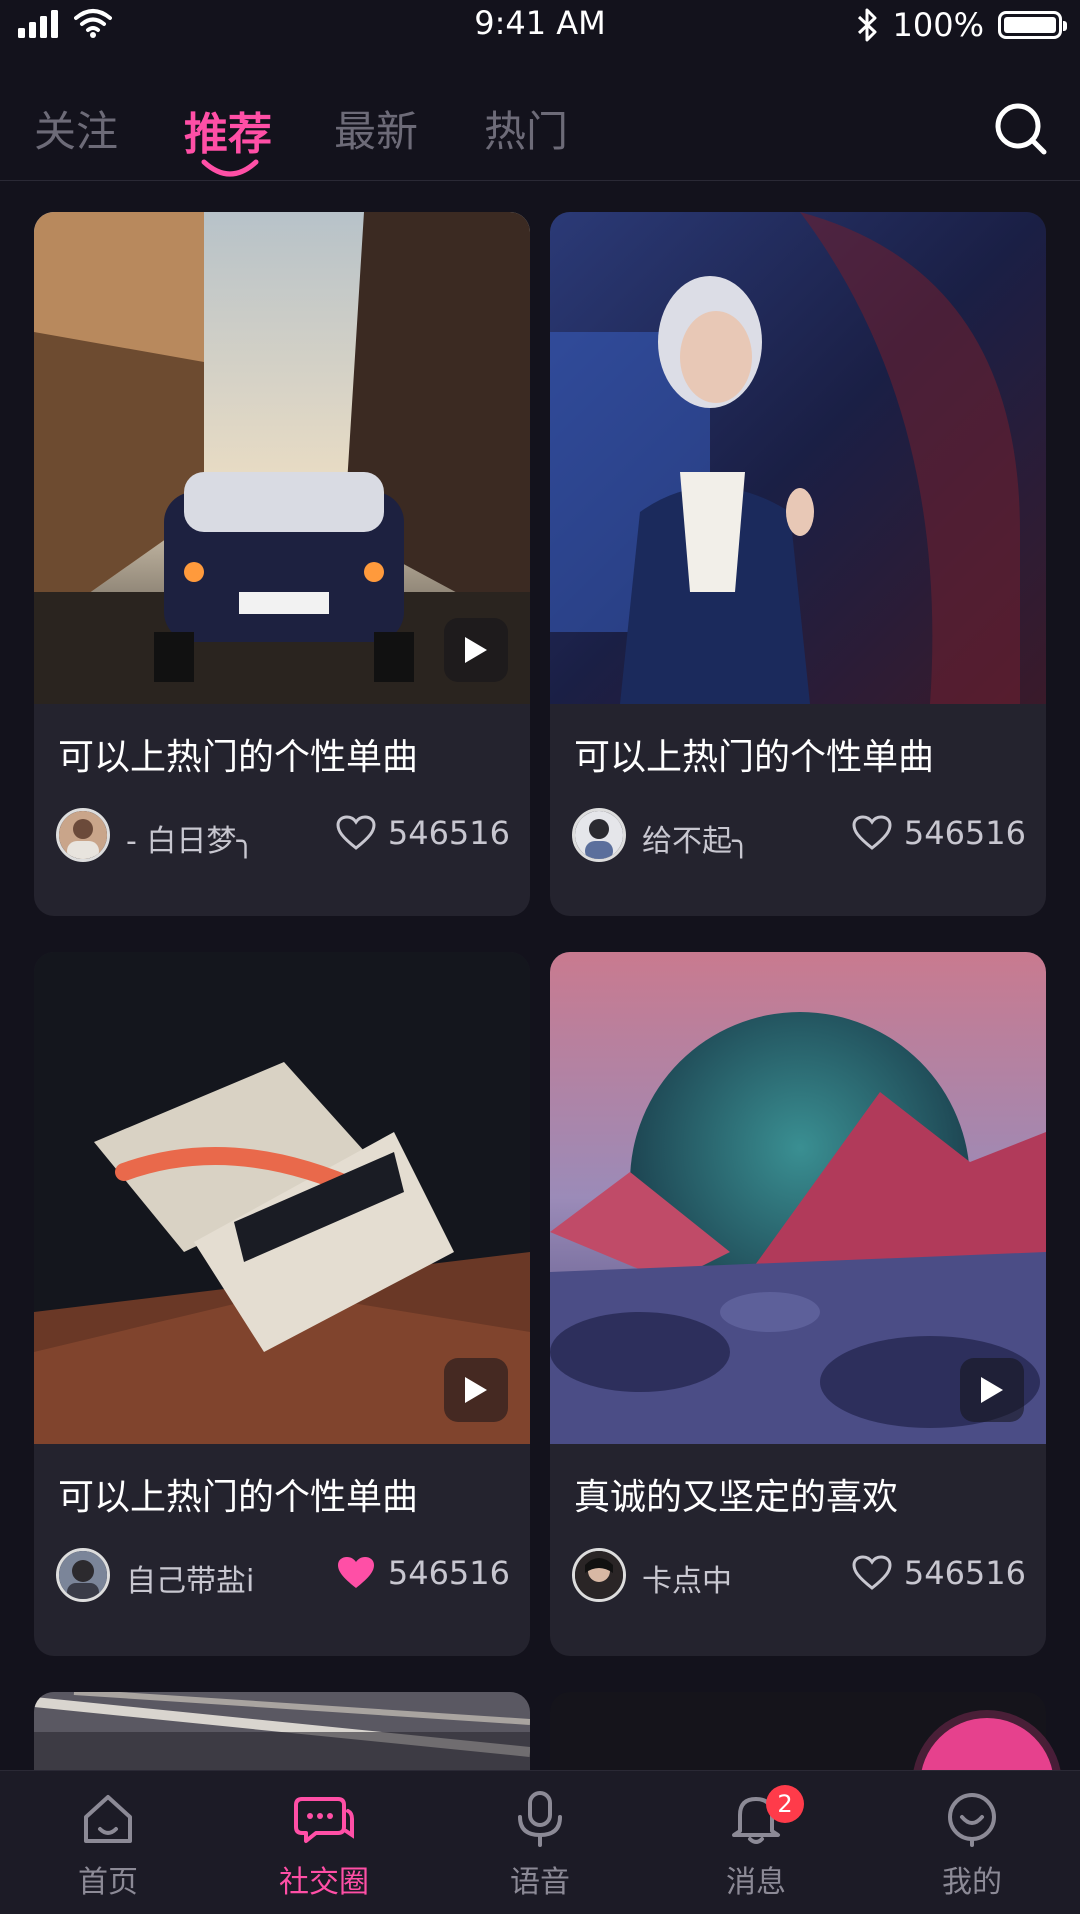  What do you see at coordinates (972, 1882) in the screenshot?
I see `nav-label: 我的` at bounding box center [972, 1882].